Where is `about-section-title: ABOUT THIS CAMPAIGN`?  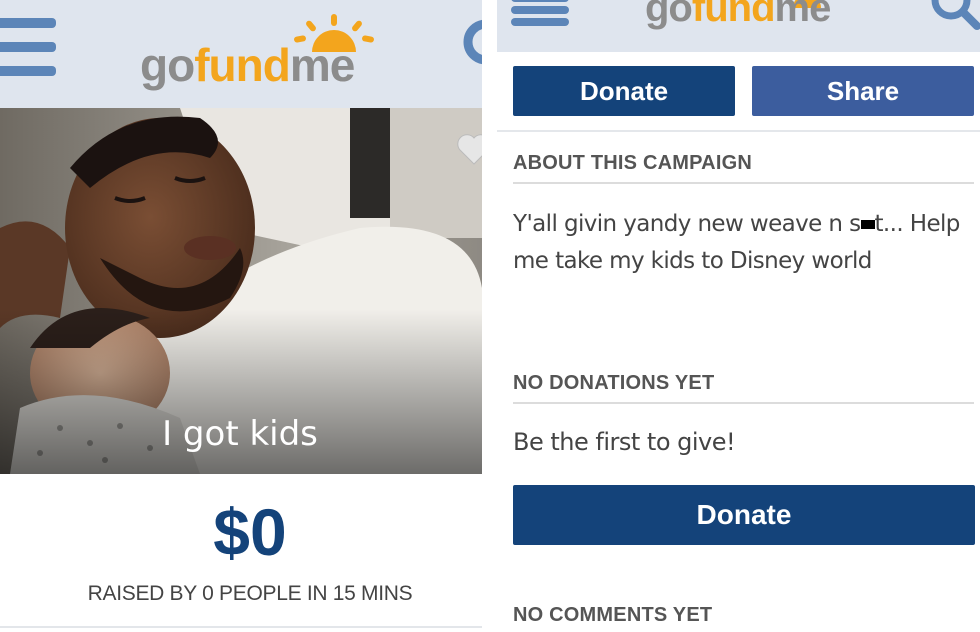 about-section-title: ABOUT THIS CAMPAIGN is located at coordinates (632, 163).